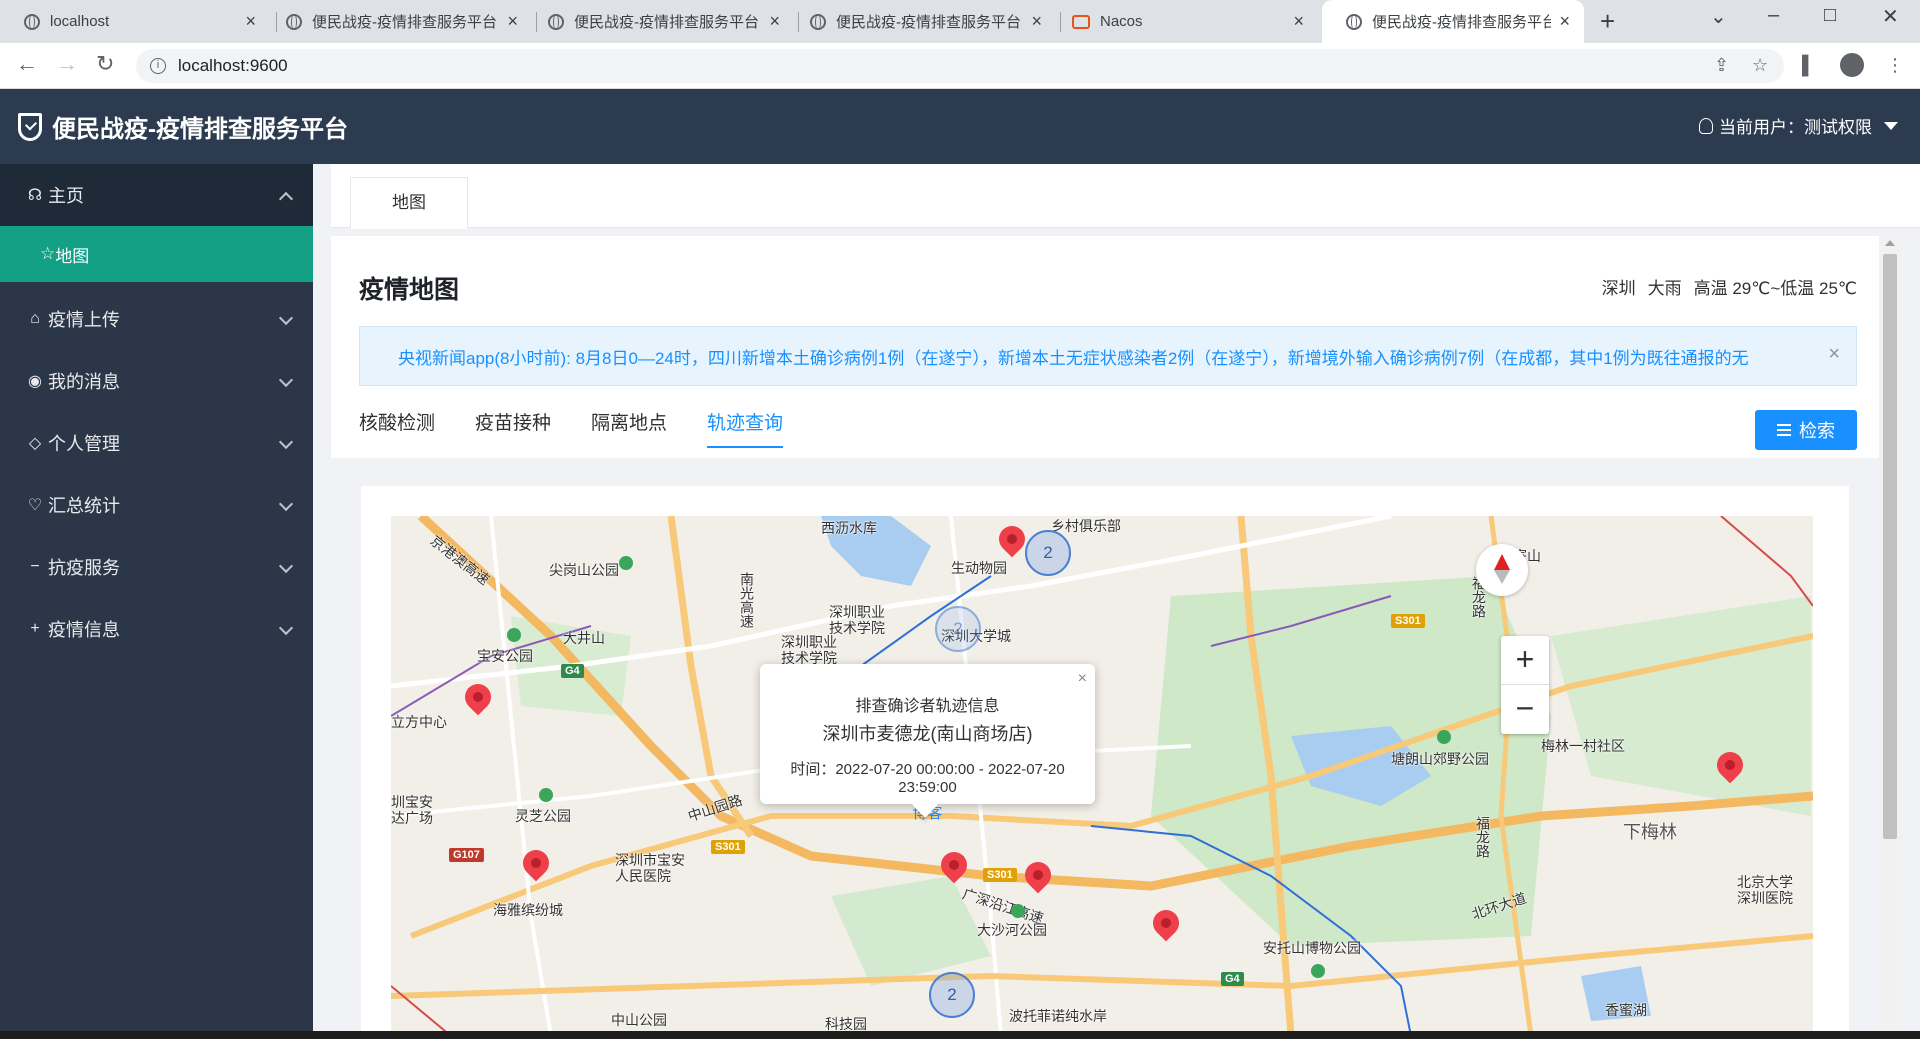  I want to click on zoom-out-button: −, so click(1525, 709).